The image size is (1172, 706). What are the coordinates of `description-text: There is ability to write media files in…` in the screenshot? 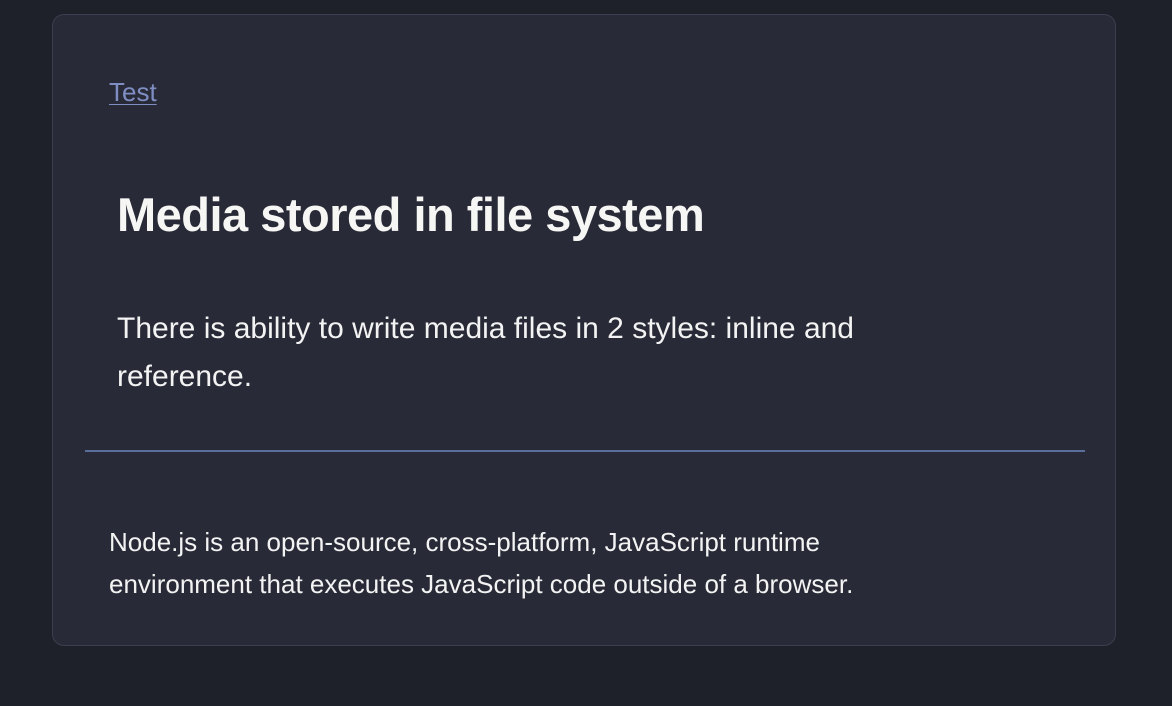 It's located at (485, 352).